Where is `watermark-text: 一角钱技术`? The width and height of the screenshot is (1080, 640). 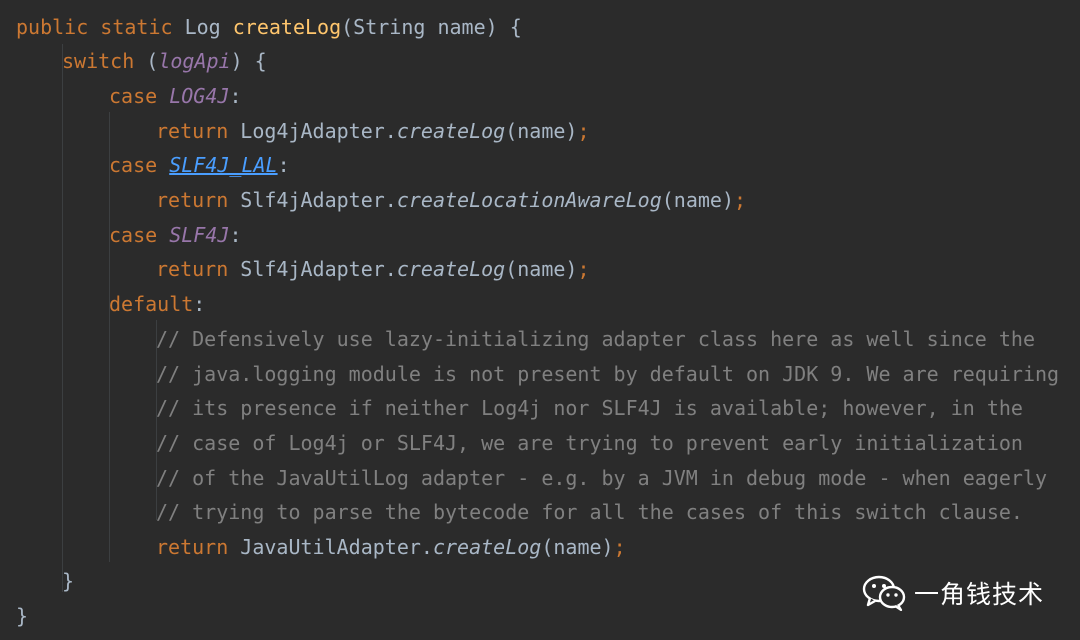
watermark-text: 一角钱技术 is located at coordinates (979, 594).